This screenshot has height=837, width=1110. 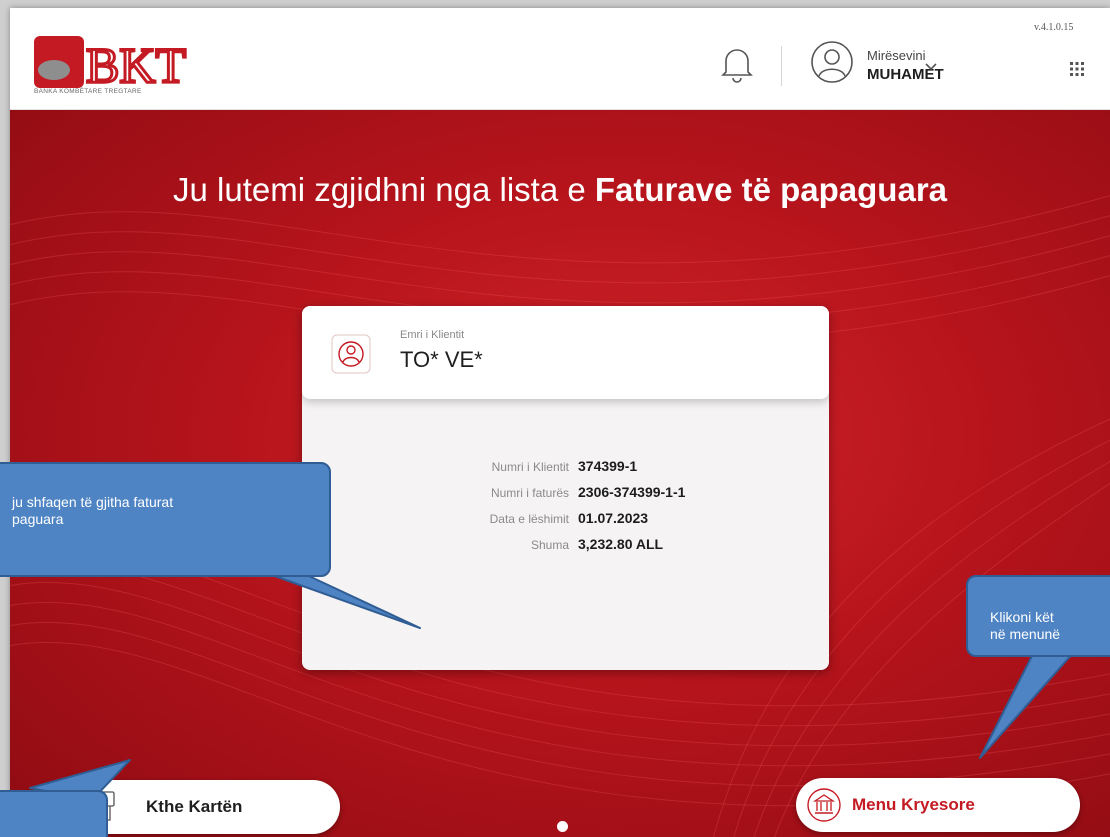 What do you see at coordinates (1025, 634) in the screenshot?
I see `callout-right-line2: në menunë` at bounding box center [1025, 634].